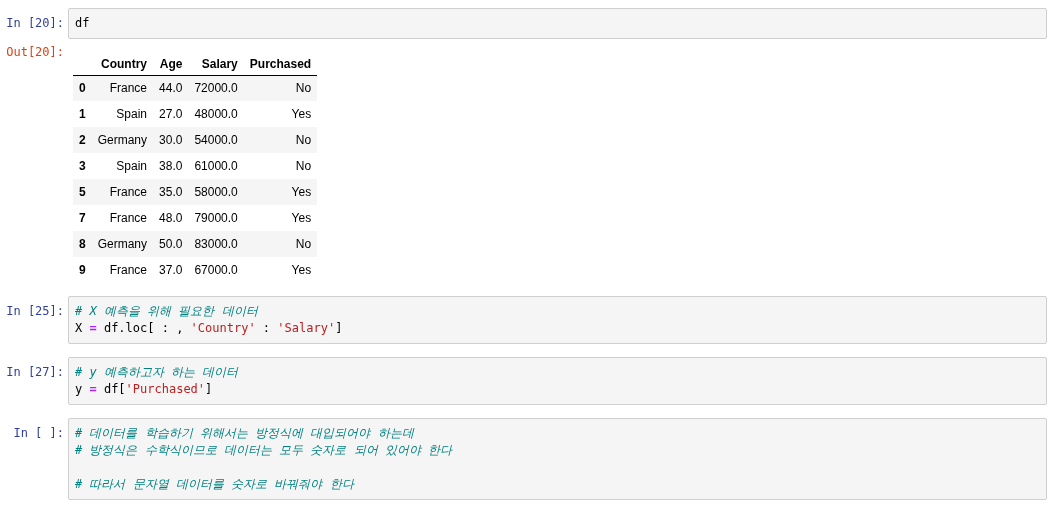 The image size is (1059, 519). Describe the element at coordinates (144, 389) in the screenshot. I see `code-line: y = df['Purchased']` at that location.